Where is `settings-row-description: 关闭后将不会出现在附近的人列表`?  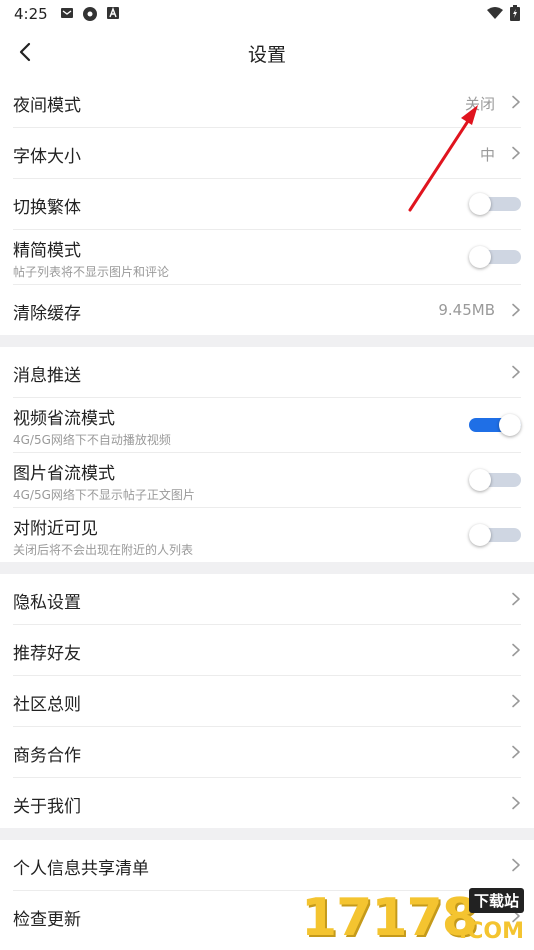 settings-row-description: 关闭后将不会出现在附近的人列表 is located at coordinates (103, 550).